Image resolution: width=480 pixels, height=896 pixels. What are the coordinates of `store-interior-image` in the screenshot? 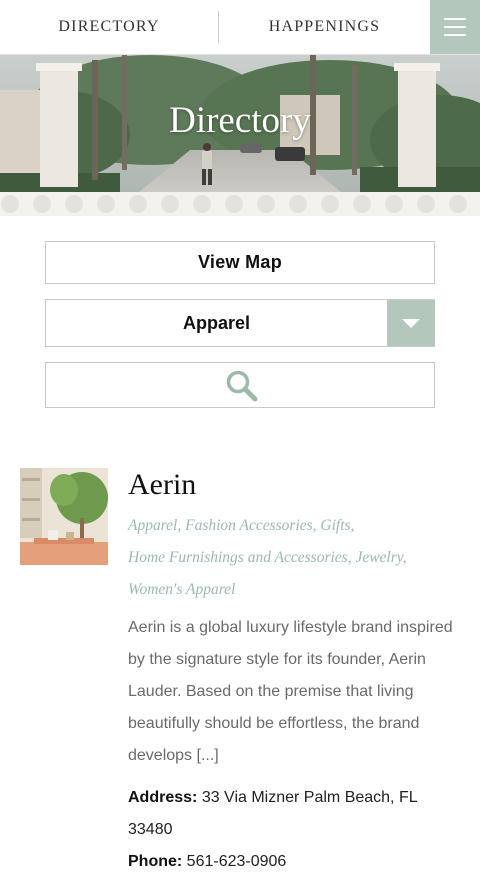 It's located at (64, 516).